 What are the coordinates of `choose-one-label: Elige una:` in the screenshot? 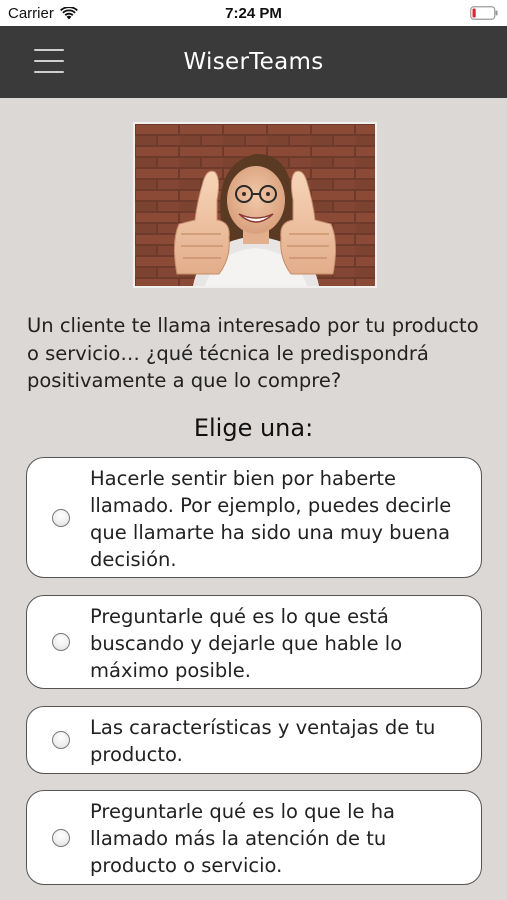 It's located at (253, 428).